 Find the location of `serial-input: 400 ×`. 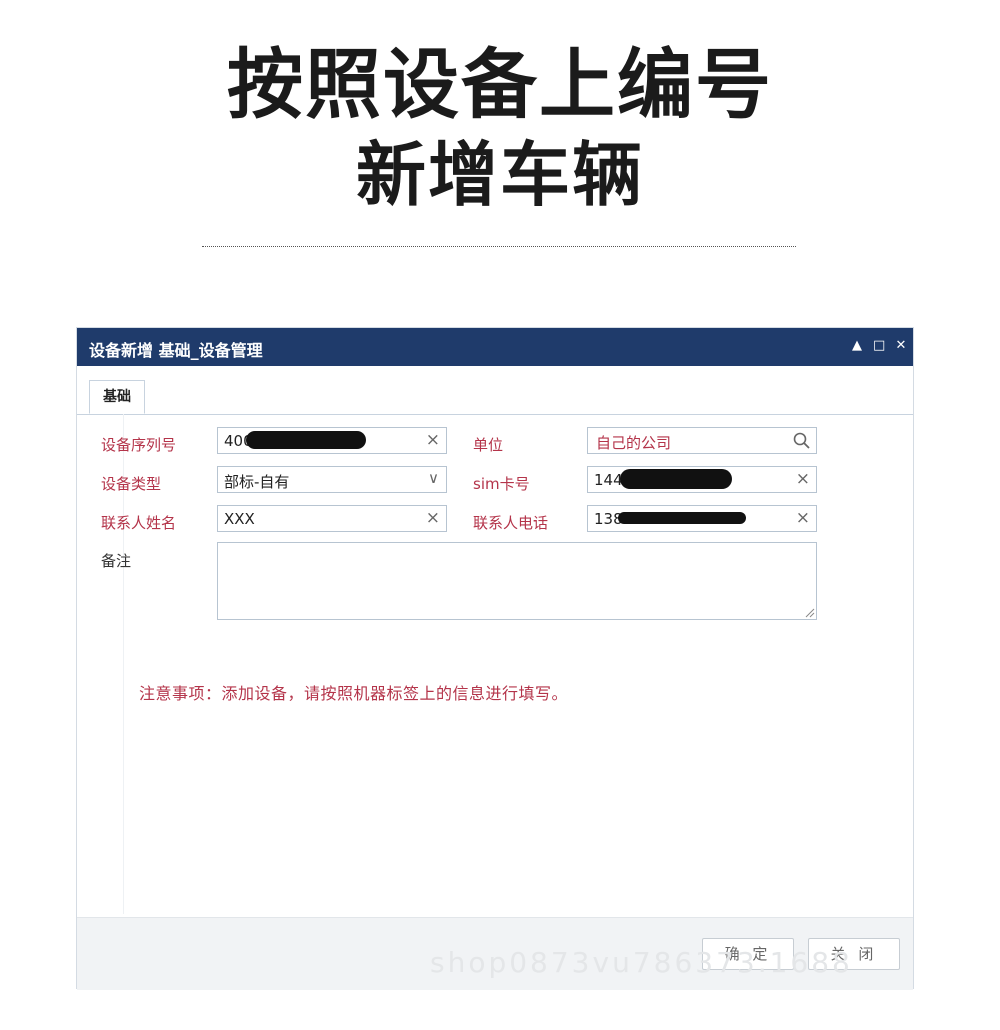

serial-input: 400 × is located at coordinates (332, 440).